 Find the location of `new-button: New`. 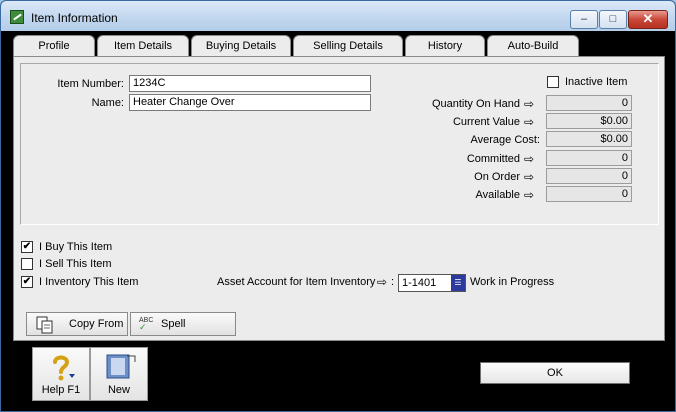

new-button: New is located at coordinates (119, 374).